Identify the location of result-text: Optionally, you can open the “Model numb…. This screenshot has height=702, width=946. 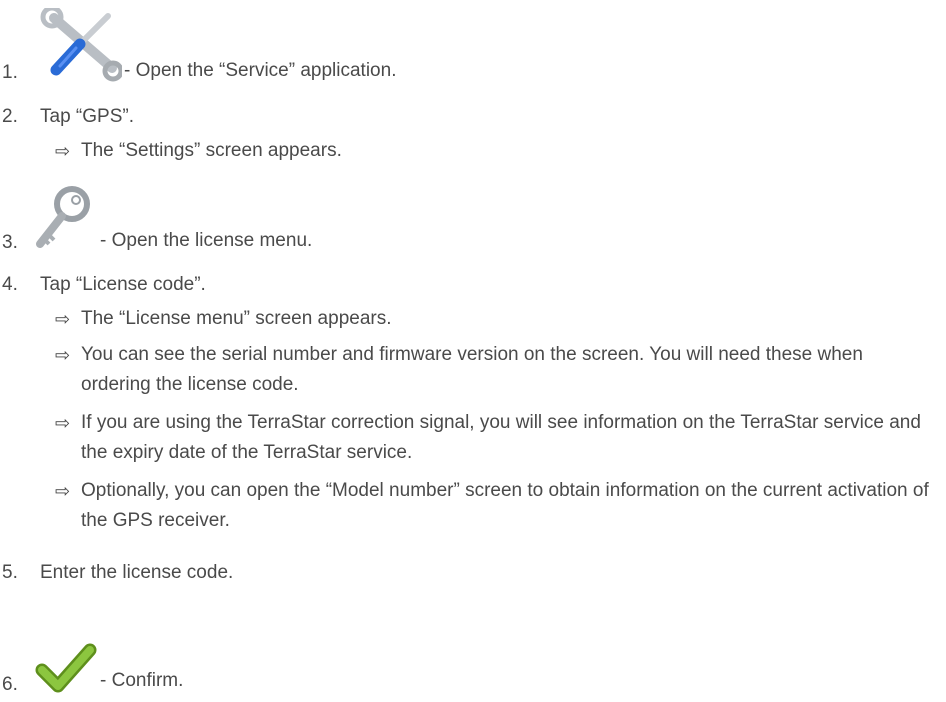
(505, 505).